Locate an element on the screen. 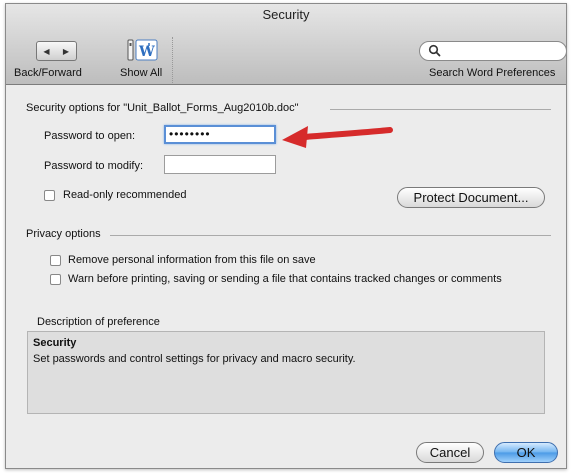 The image size is (573, 473). password-open-label: Password to open: is located at coordinates (90, 136).